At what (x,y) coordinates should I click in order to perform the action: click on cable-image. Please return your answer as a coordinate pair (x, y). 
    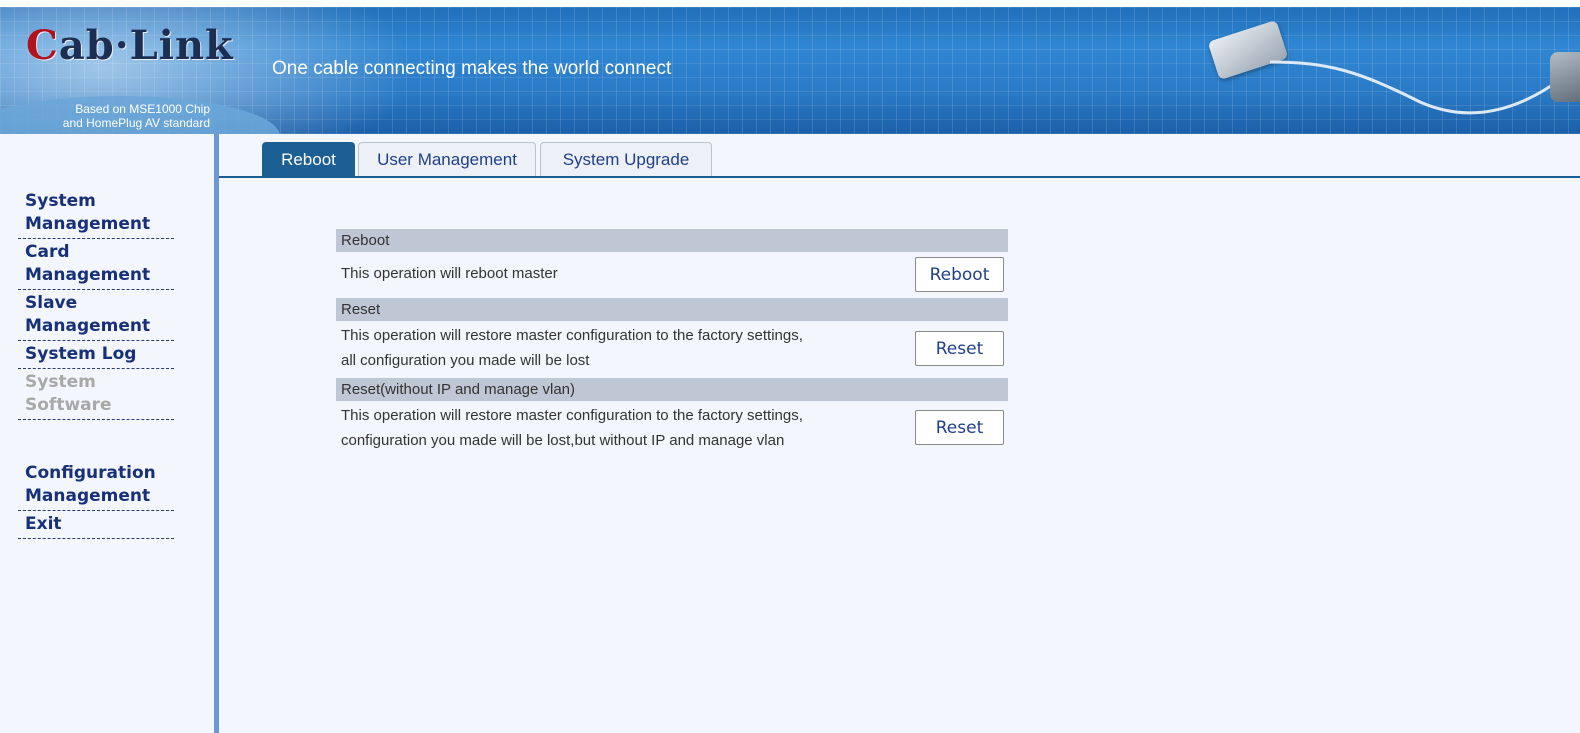
    Looking at the image, I should click on (1420, 87).